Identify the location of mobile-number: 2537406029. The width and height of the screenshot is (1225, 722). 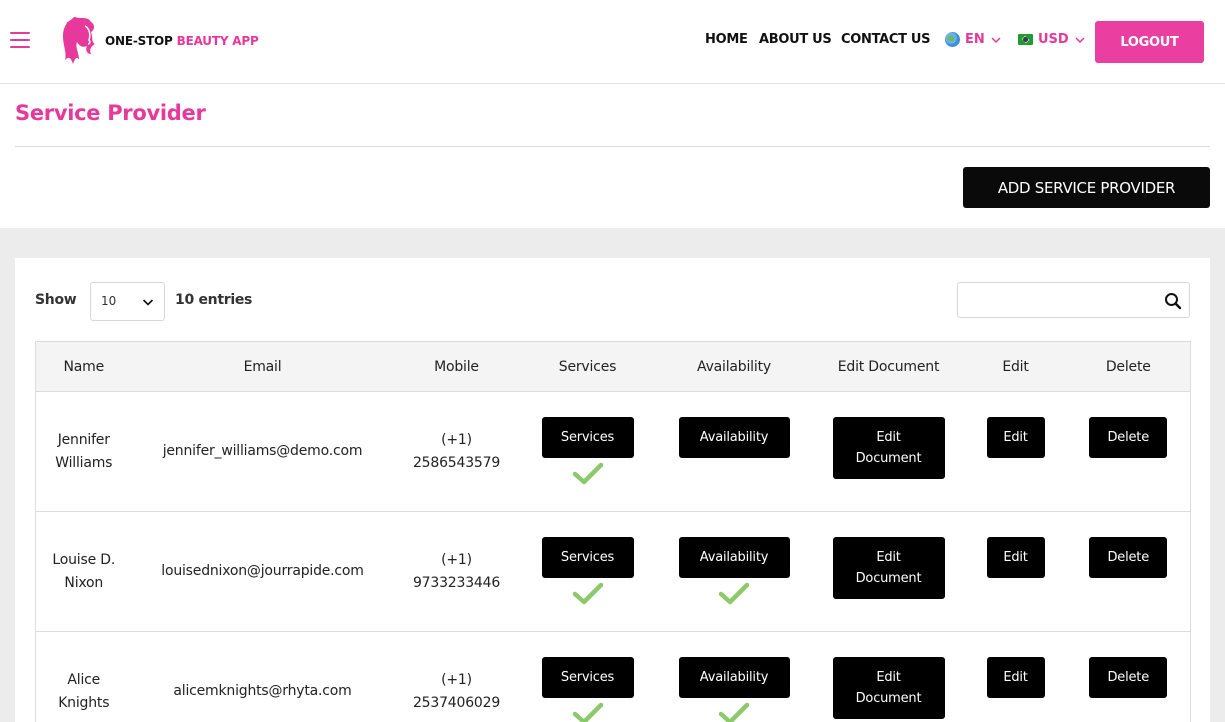
(456, 702).